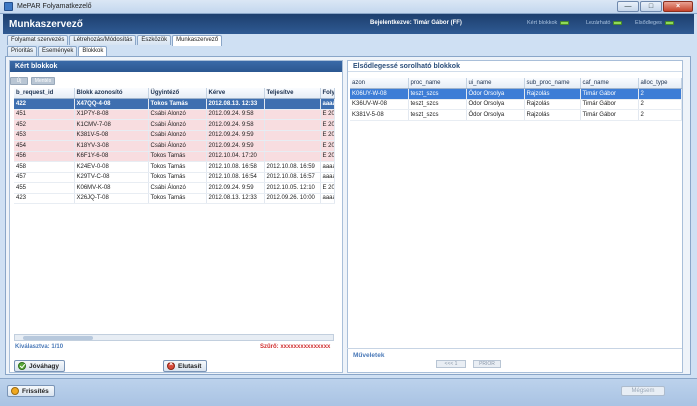 Image resolution: width=697 pixels, height=406 pixels. I want to click on cancel-button: Mégsem, so click(643, 391).